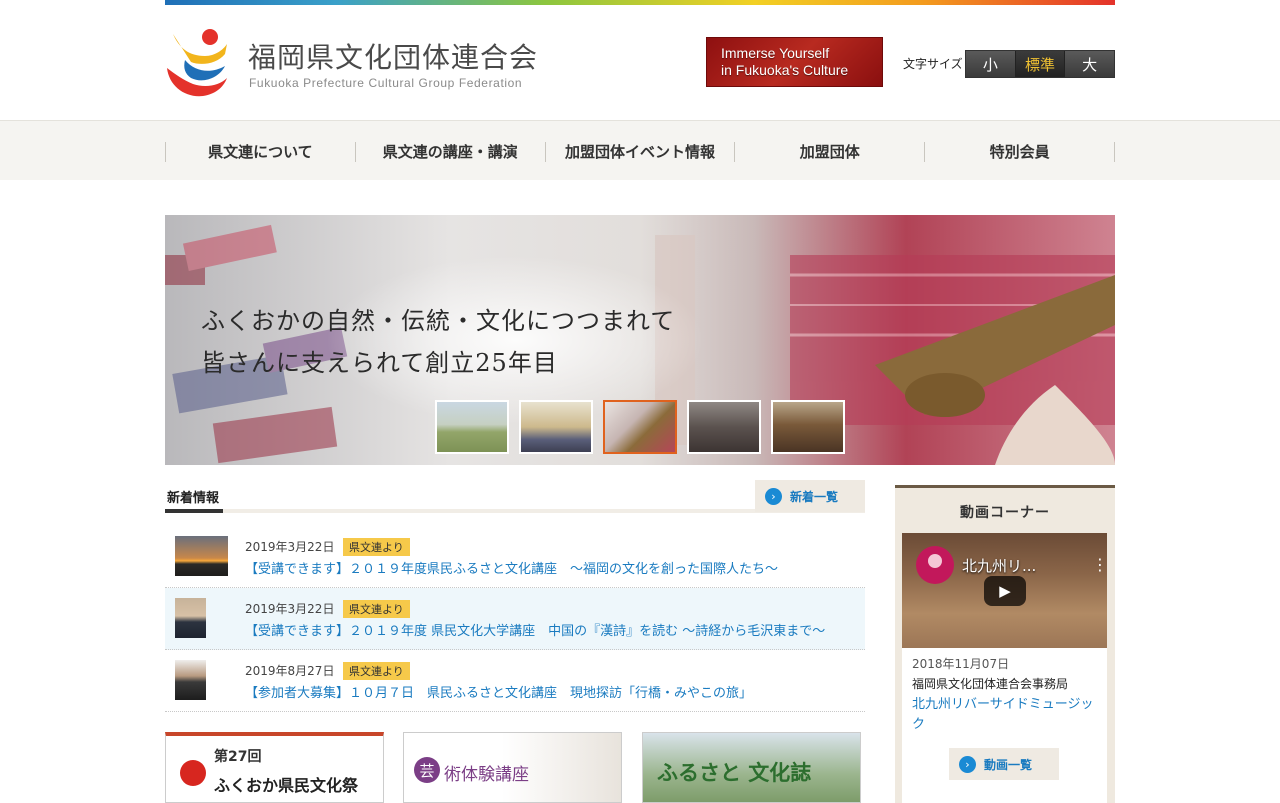 The width and height of the screenshot is (1280, 803). I want to click on news-list-label: 新着一覧, so click(814, 496).